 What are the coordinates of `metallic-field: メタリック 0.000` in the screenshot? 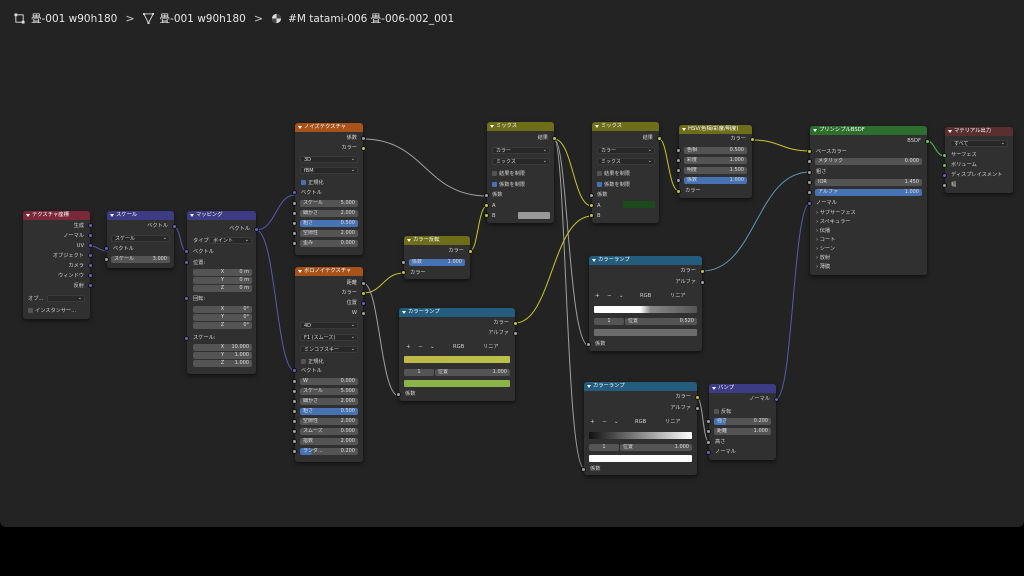 It's located at (868, 161).